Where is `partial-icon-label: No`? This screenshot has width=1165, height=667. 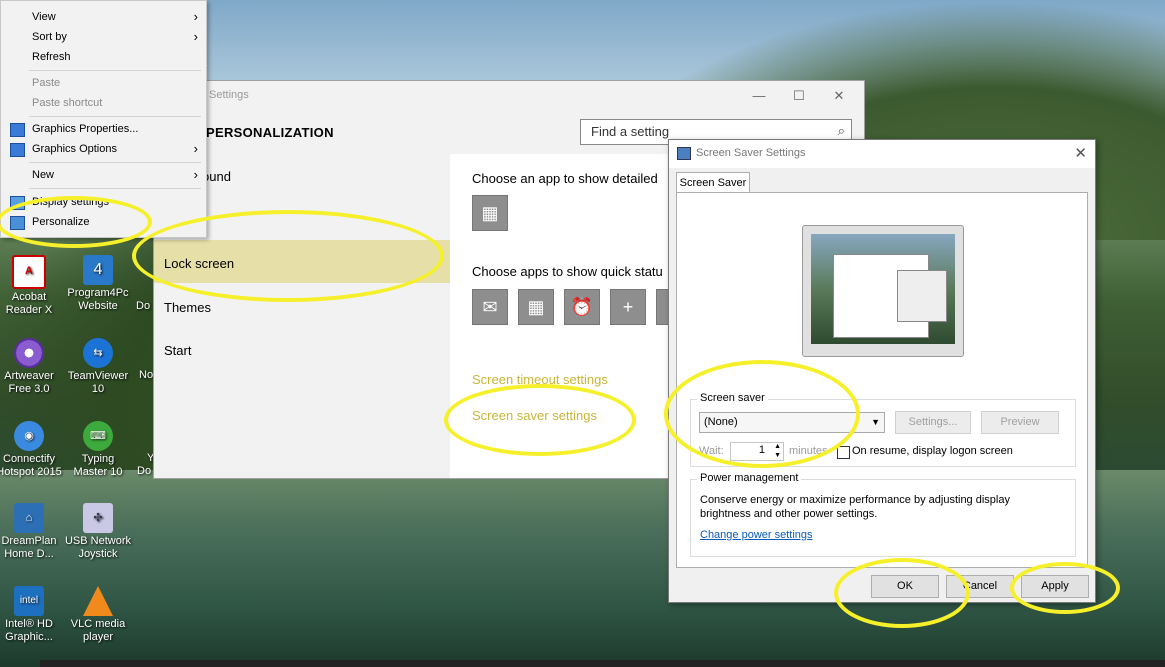 partial-icon-label: No is located at coordinates (146, 375).